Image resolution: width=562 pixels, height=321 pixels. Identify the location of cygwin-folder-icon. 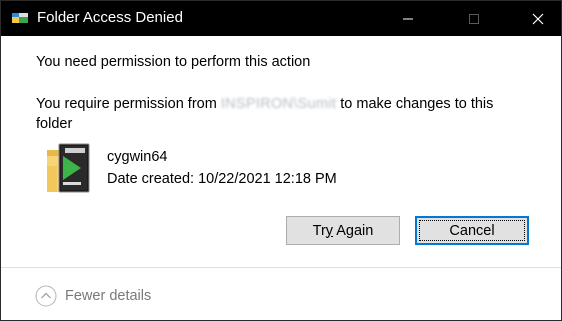
(69, 170).